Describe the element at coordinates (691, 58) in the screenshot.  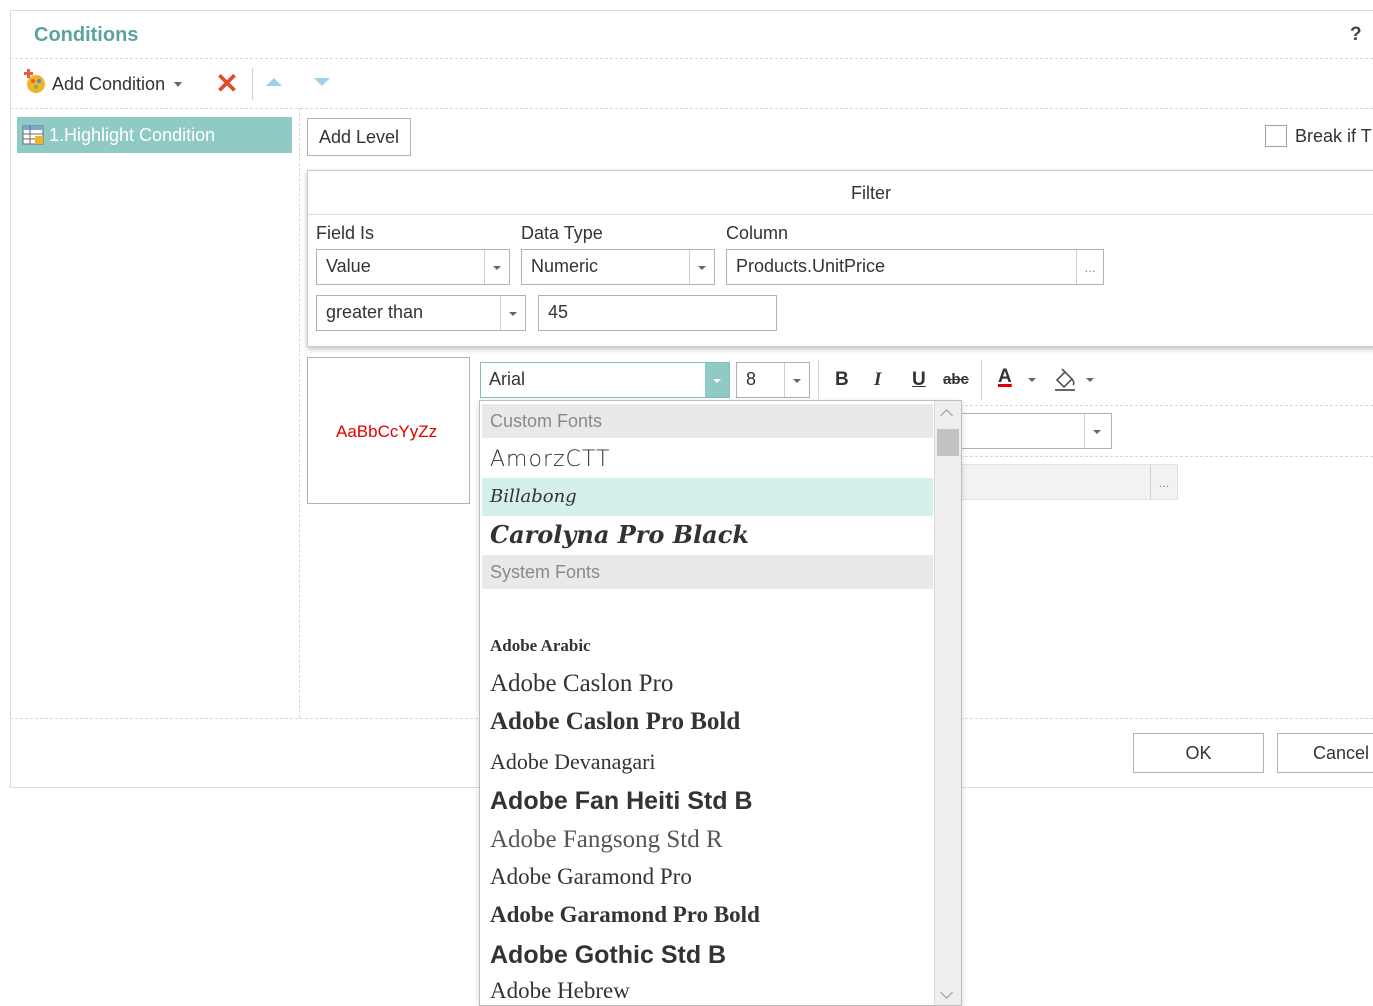
I see `title-divider` at that location.